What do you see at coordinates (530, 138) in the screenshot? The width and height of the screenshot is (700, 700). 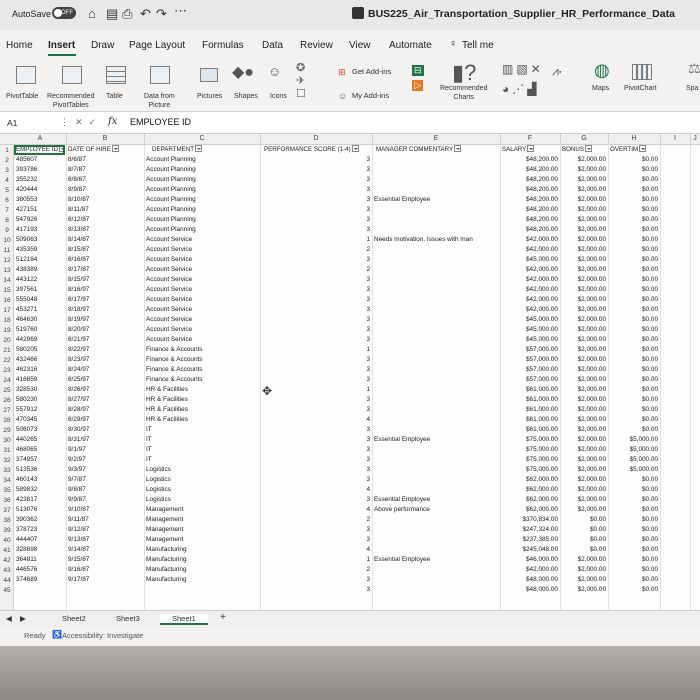 I see `column-header-f: F` at bounding box center [530, 138].